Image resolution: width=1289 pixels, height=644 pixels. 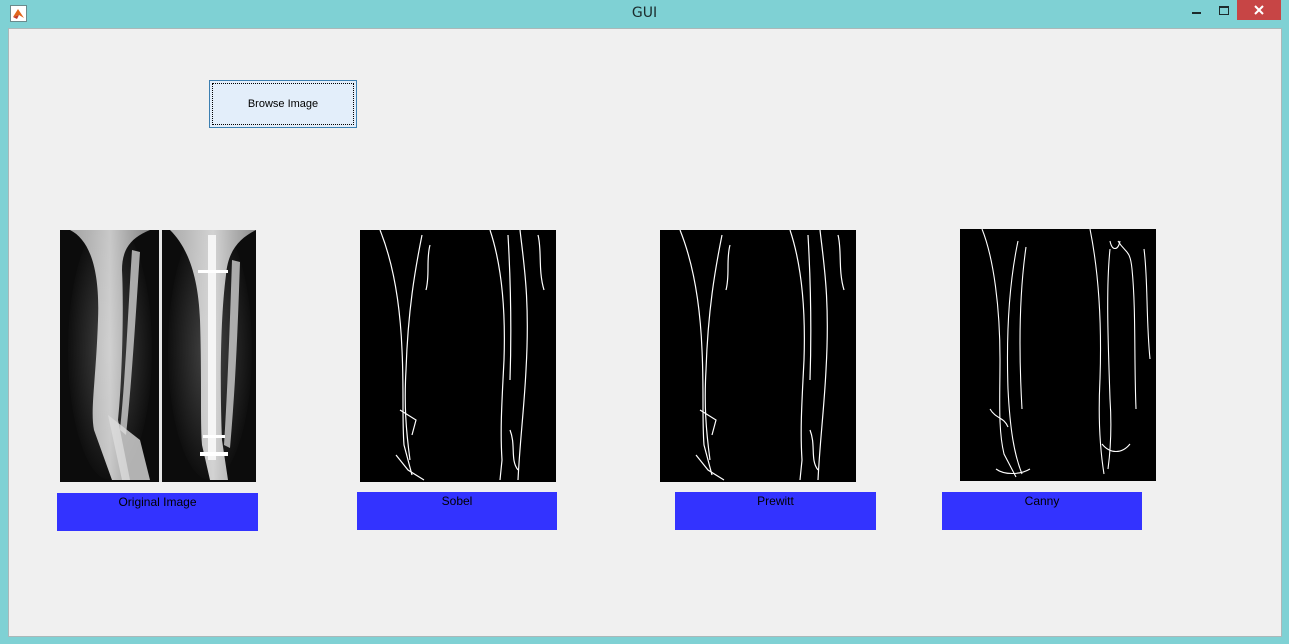 I want to click on canny-axes, so click(x=1058, y=355).